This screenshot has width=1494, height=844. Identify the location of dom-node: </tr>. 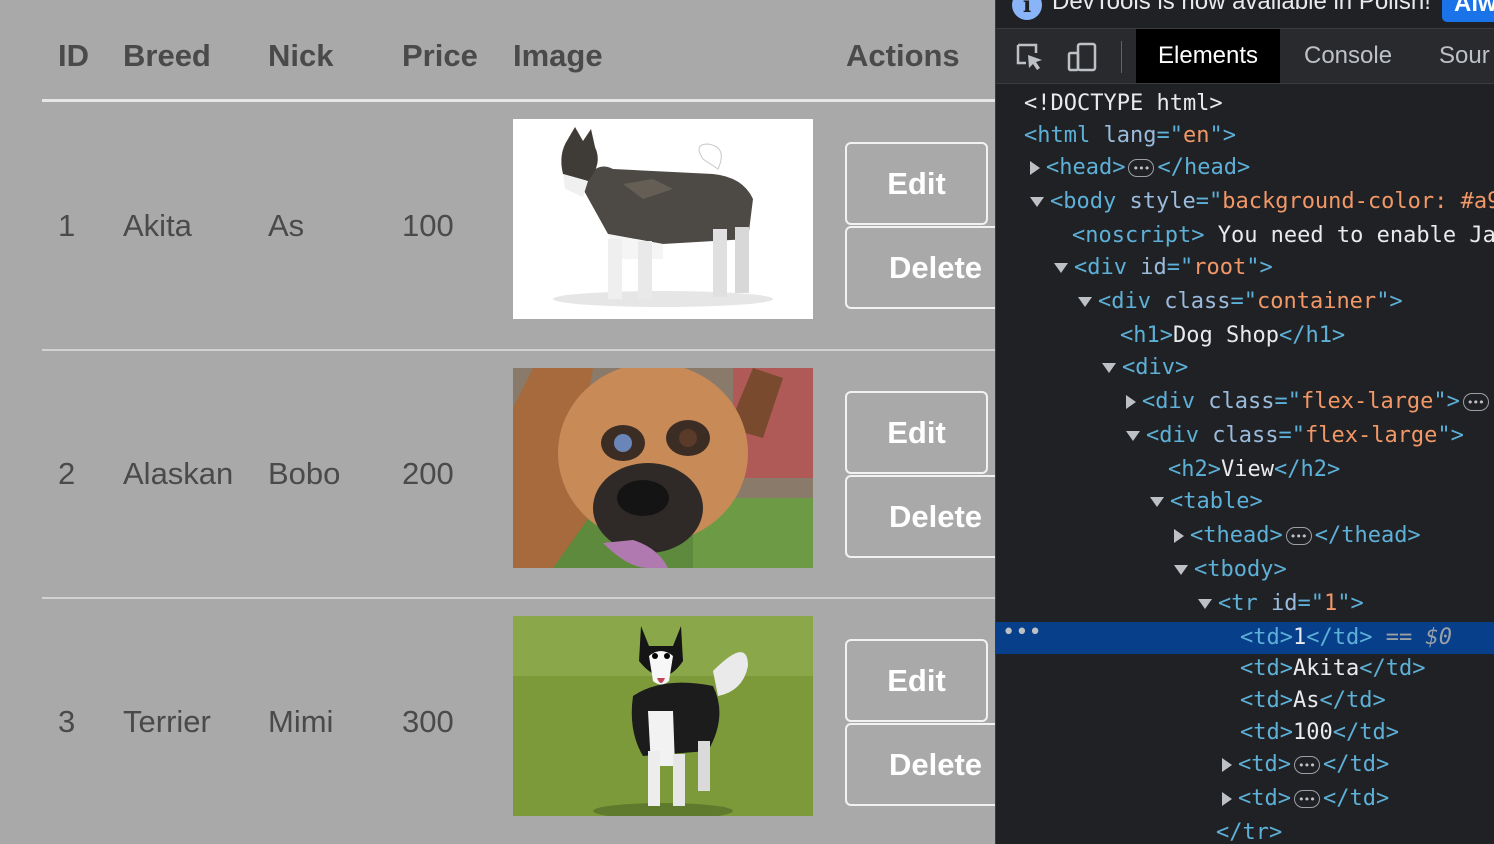
(1249, 830).